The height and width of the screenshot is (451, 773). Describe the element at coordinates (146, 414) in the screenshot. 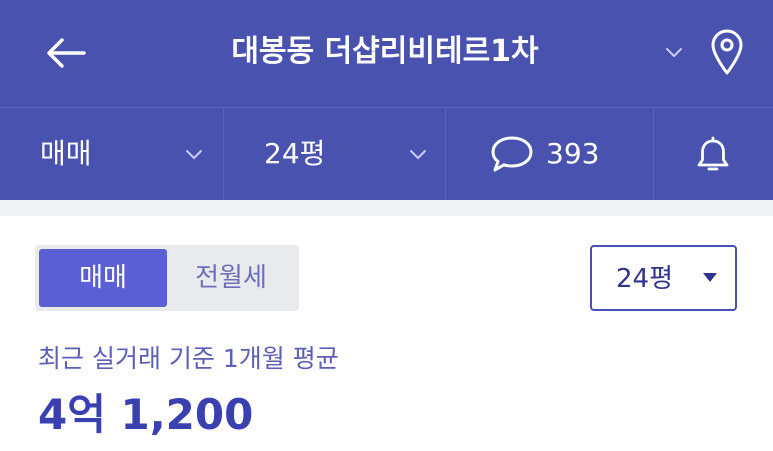

I see `average-price-value: 4억 1,200` at that location.